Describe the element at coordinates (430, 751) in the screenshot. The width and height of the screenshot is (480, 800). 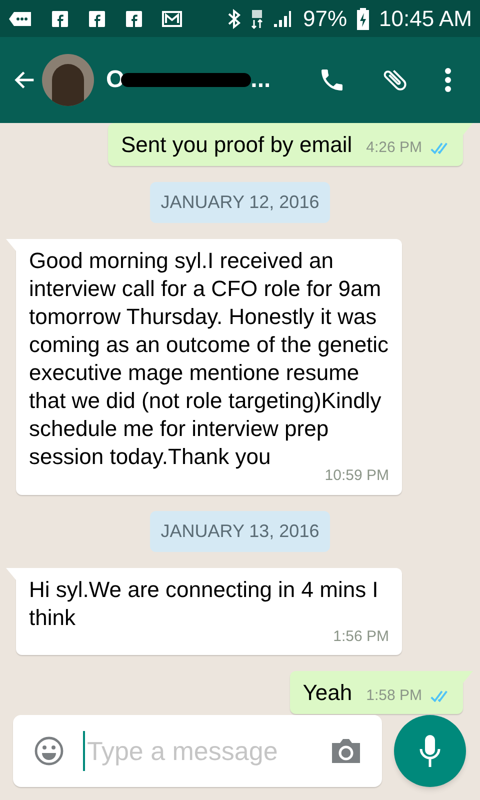
I see `microphone-icon` at that location.